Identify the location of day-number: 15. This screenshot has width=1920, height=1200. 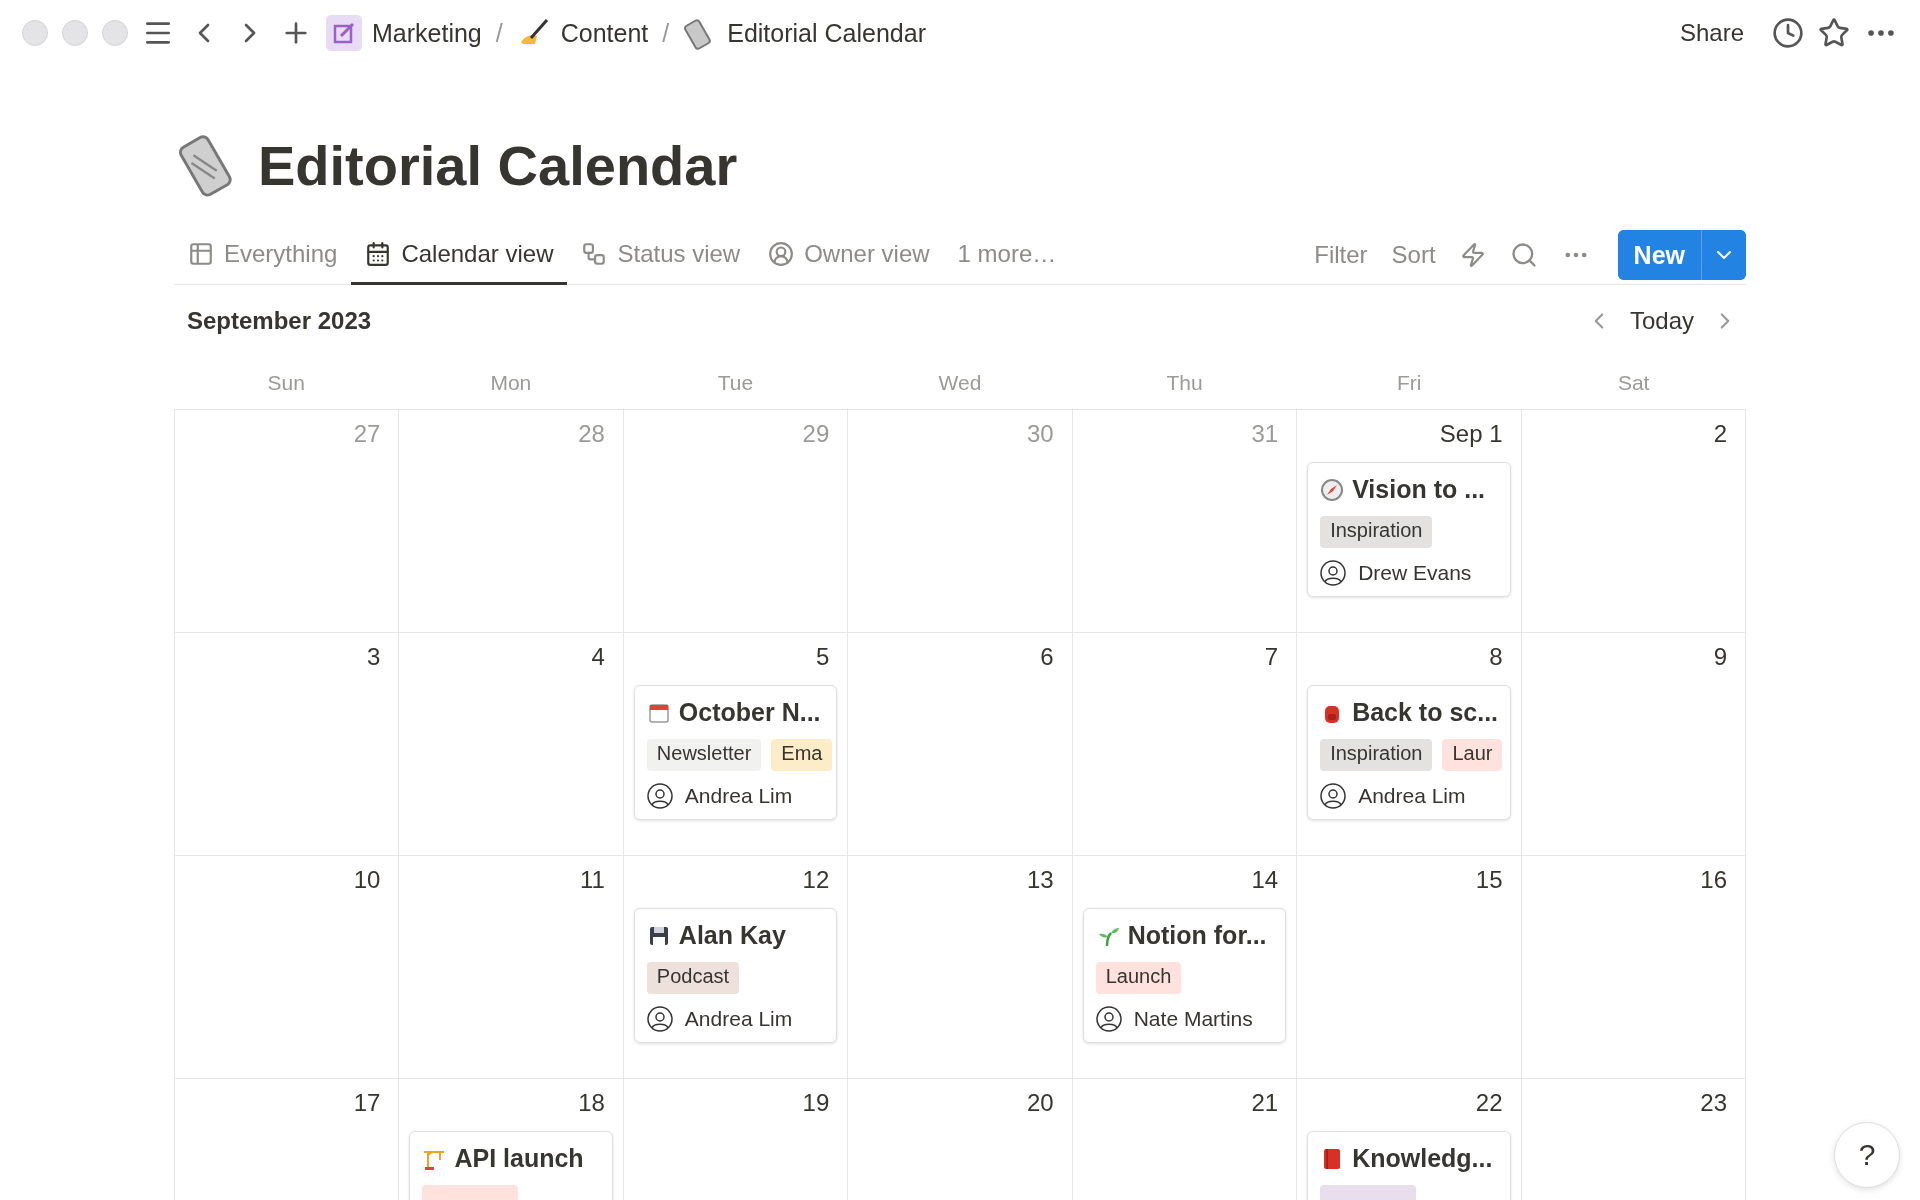
(1489, 880).